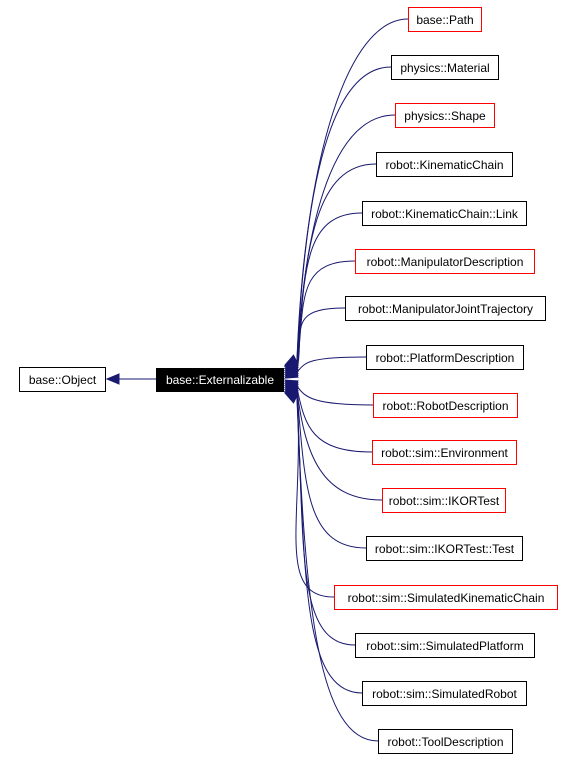 Image resolution: width=574 pixels, height=758 pixels. What do you see at coordinates (446, 597) in the screenshot?
I see `node-robot-sim-simulatedkinematicchain: robot::sim::SimulatedKinematicChain` at bounding box center [446, 597].